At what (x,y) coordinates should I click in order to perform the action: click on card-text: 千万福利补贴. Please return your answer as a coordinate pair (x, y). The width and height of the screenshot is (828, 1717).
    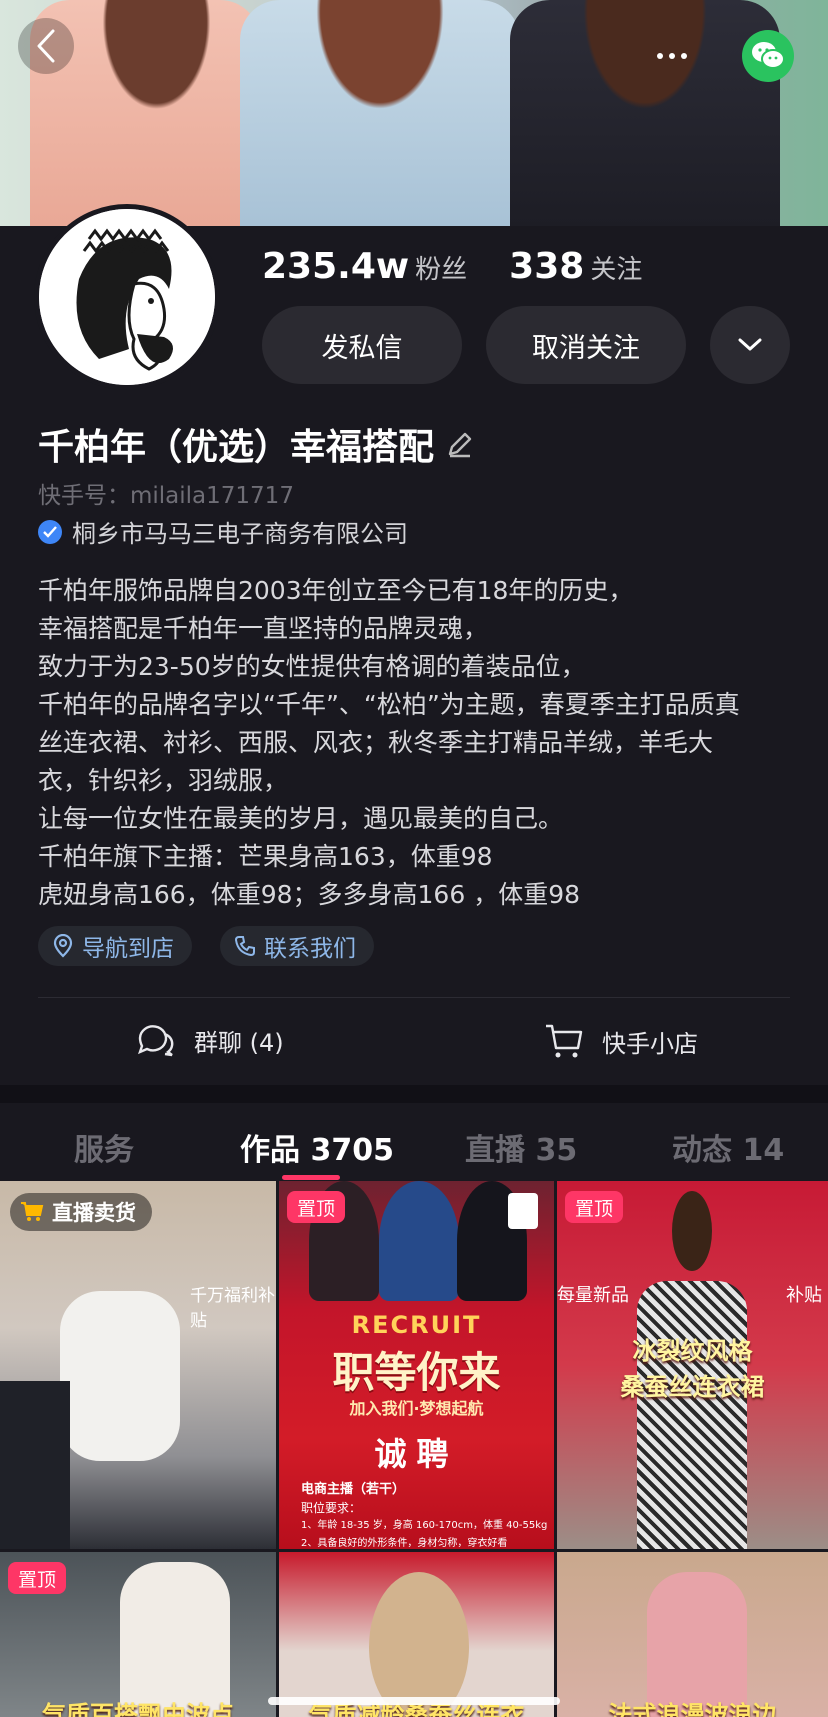
    Looking at the image, I should click on (232, 1308).